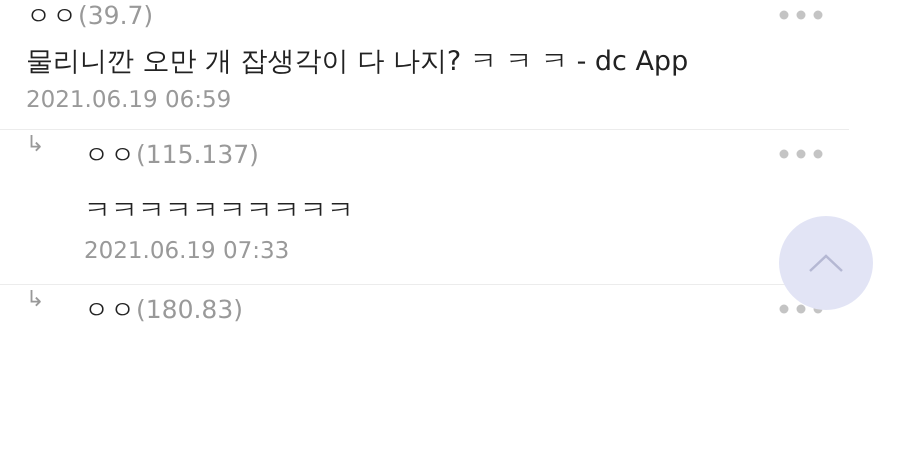 The image size is (900, 449). I want to click on comment-text: 물리니깐 오만 개 잡생각이 다 나지? ㅋ ㅋ ㅋ - dc App, so click(358, 62).